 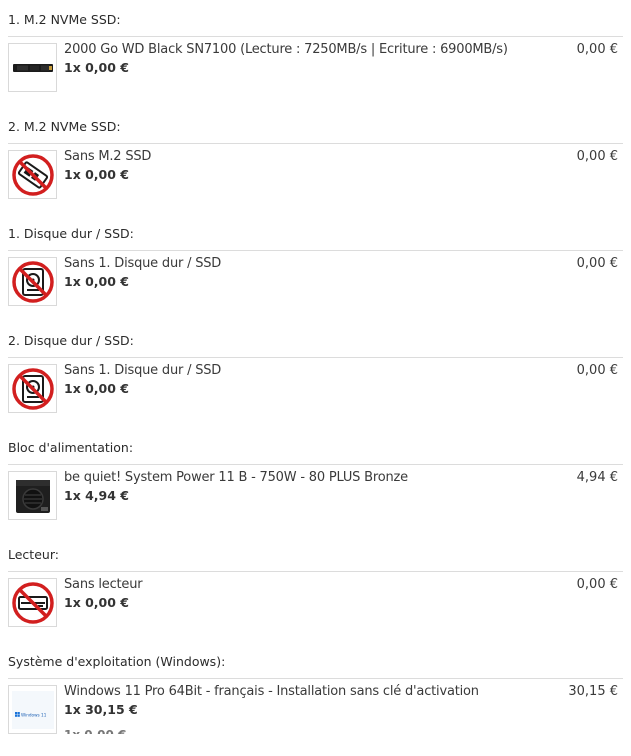 What do you see at coordinates (101, 709) in the screenshot?
I see `item-quantity: 1x 30,15 €` at bounding box center [101, 709].